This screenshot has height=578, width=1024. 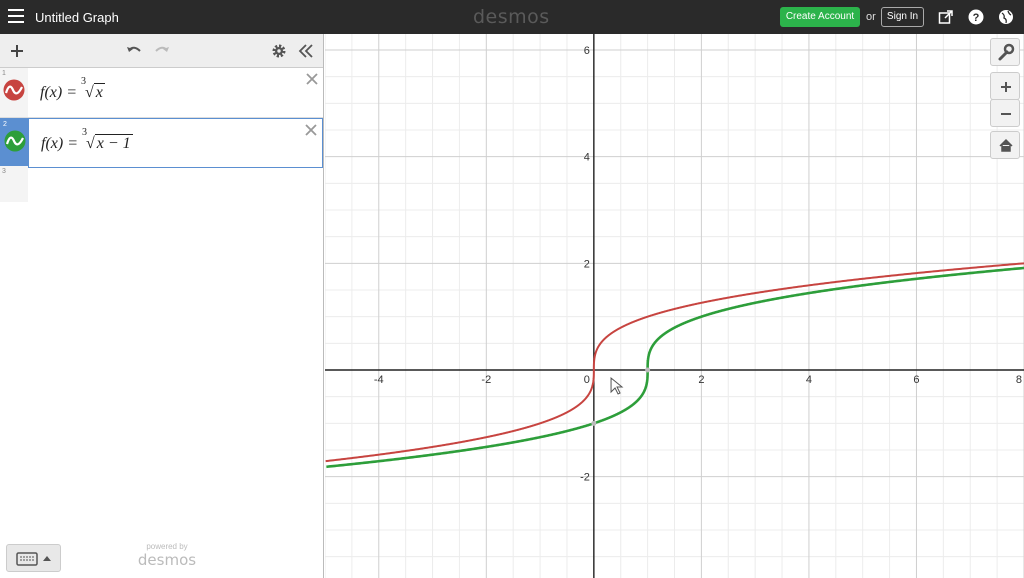 I want to click on x-intercept-point, so click(x=648, y=370).